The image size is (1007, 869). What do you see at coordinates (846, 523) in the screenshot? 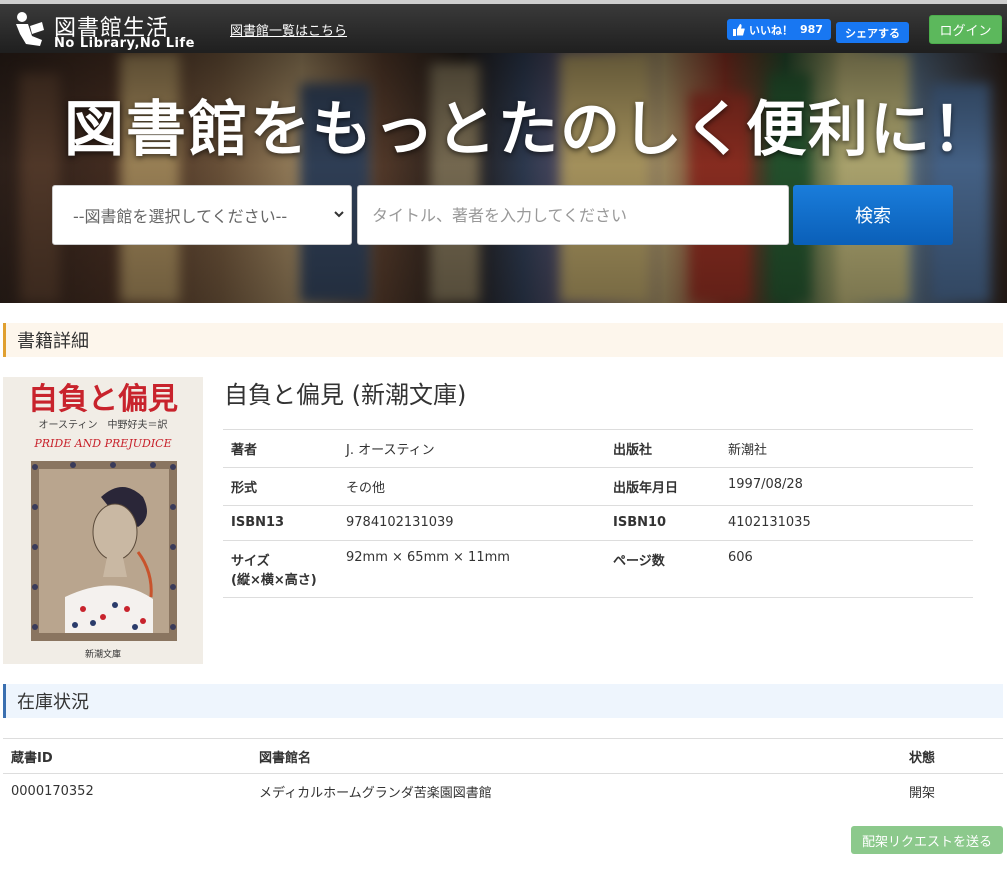
I see `detail-value: 4102131035` at bounding box center [846, 523].